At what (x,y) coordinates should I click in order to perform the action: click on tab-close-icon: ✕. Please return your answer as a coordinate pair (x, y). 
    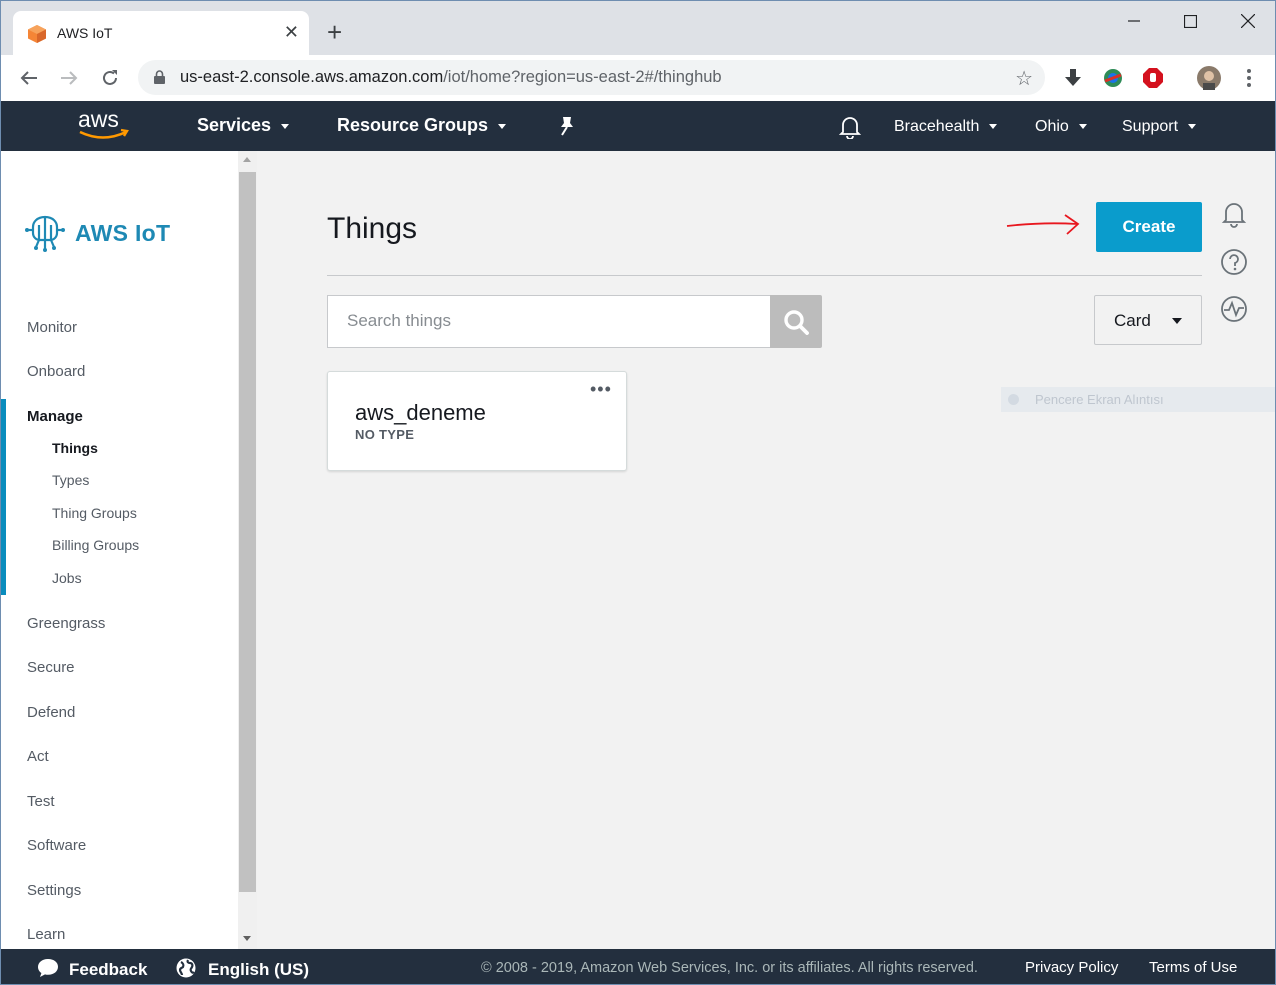
    Looking at the image, I should click on (291, 32).